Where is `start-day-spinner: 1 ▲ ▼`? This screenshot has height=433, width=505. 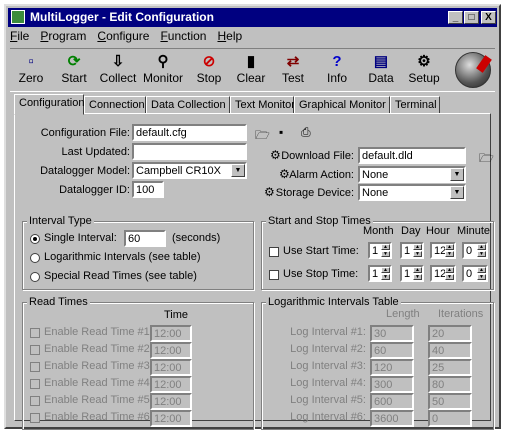 start-day-spinner: 1 ▲ ▼ is located at coordinates (412, 250).